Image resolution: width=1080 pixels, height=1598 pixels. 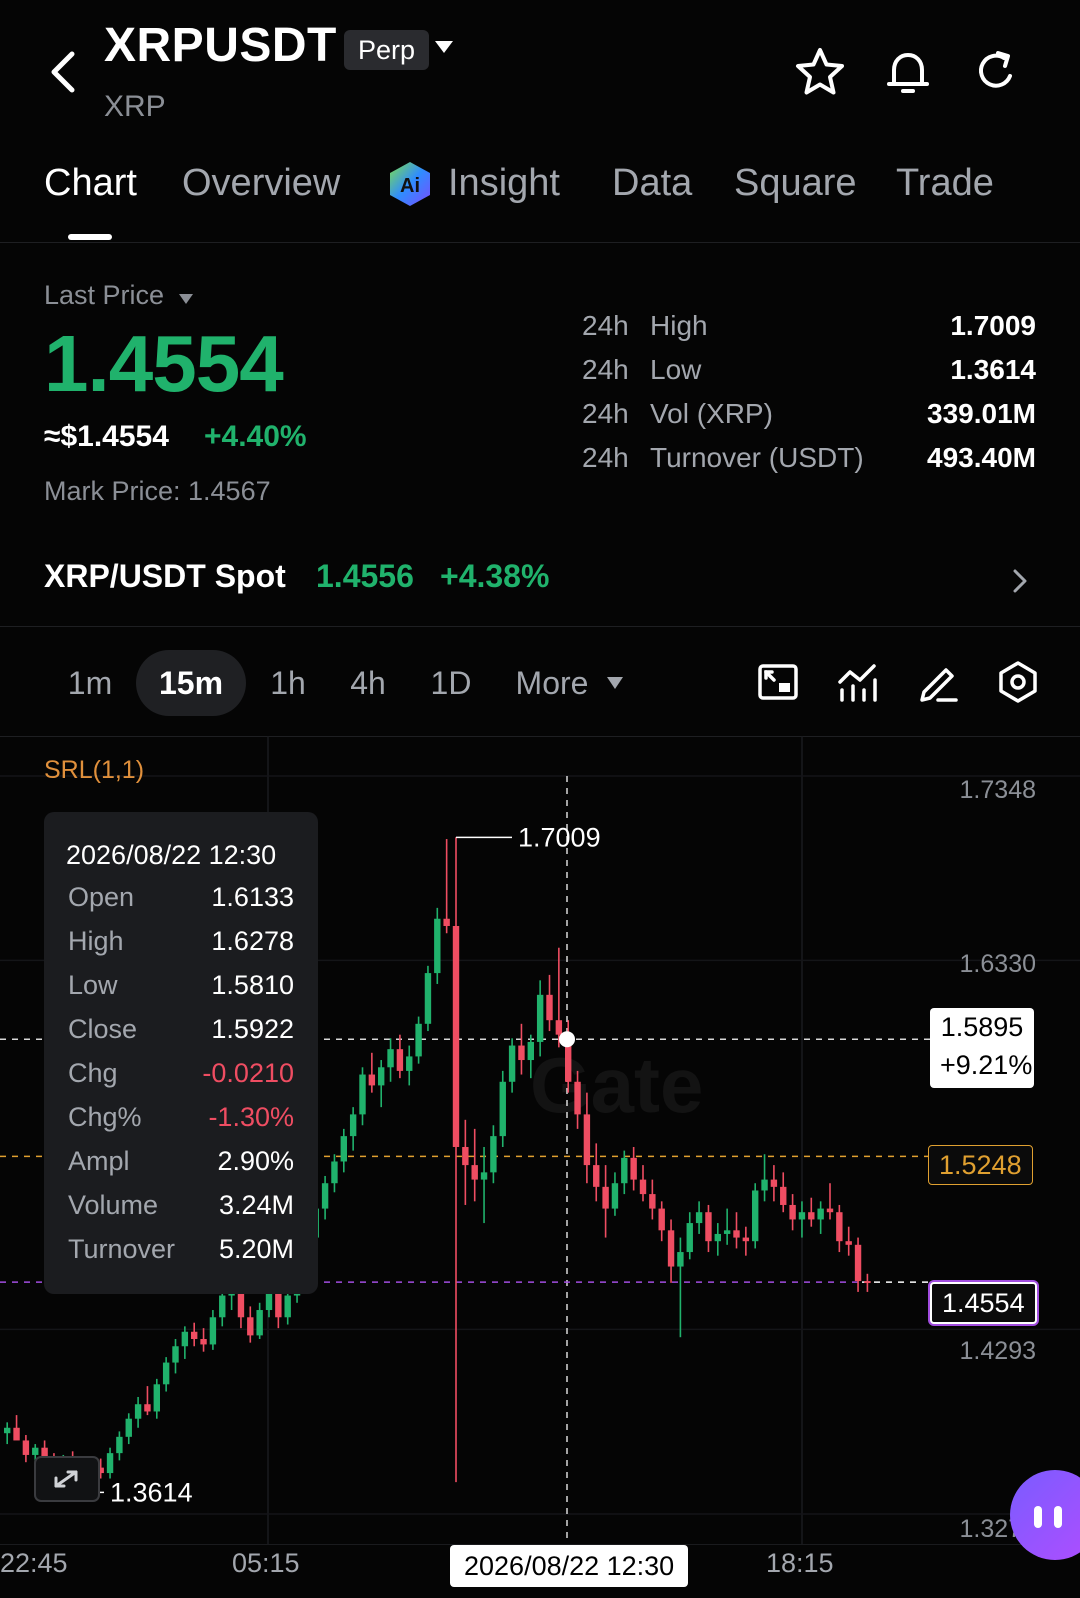 What do you see at coordinates (368, 683) in the screenshot?
I see `timeframe-4h: 4h` at bounding box center [368, 683].